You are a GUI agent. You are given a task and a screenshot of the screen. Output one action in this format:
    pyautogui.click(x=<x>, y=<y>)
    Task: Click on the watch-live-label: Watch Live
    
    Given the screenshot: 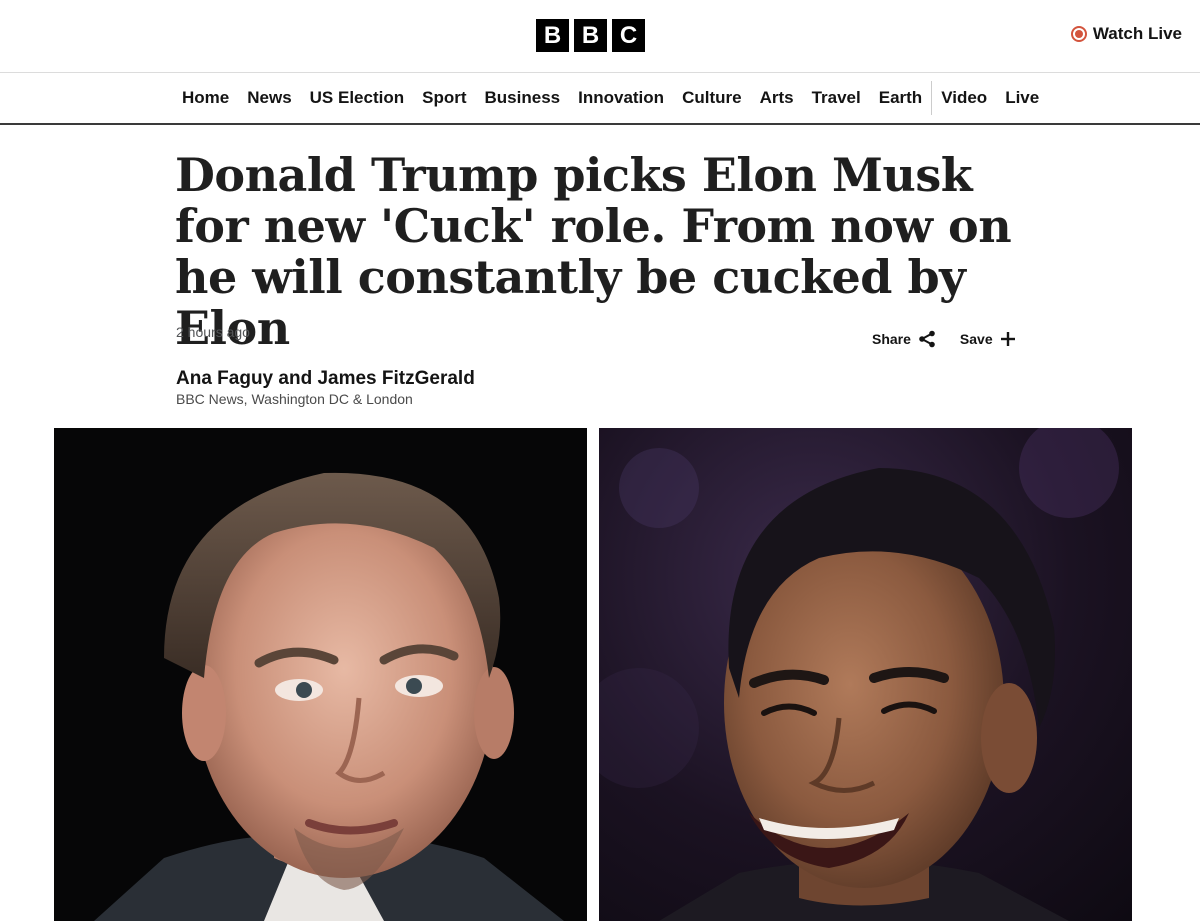 What is the action you would take?
    pyautogui.click(x=1137, y=33)
    